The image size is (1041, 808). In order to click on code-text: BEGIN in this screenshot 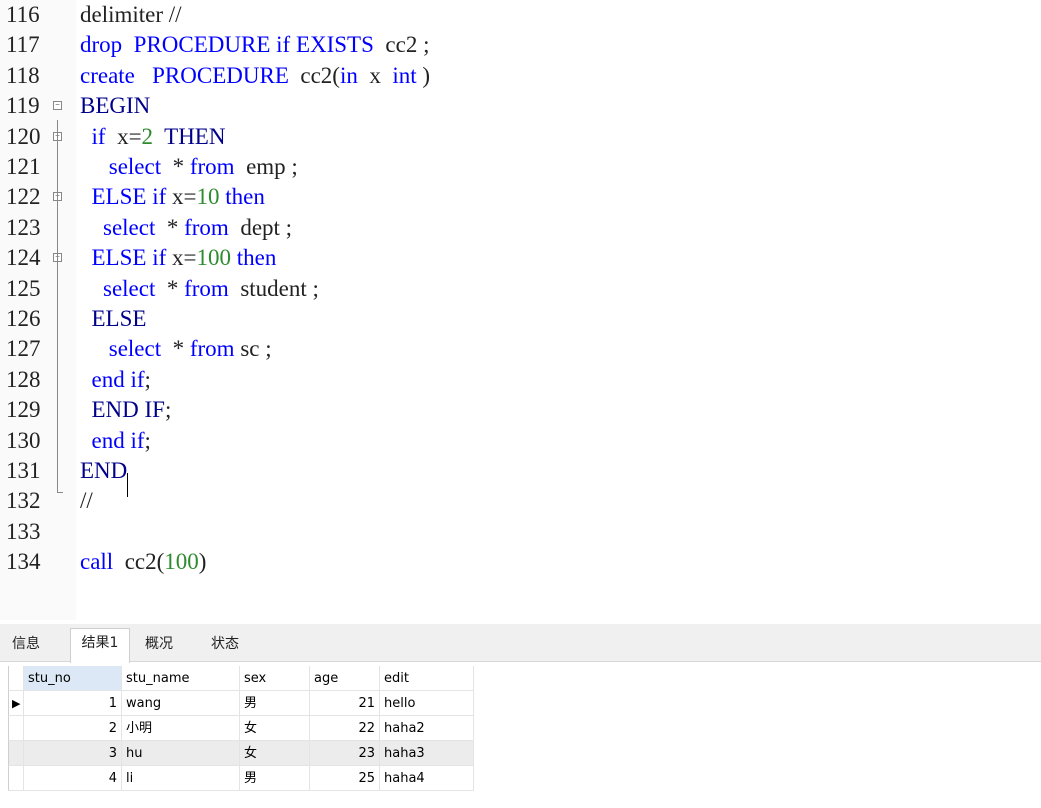, I will do `click(115, 106)`.